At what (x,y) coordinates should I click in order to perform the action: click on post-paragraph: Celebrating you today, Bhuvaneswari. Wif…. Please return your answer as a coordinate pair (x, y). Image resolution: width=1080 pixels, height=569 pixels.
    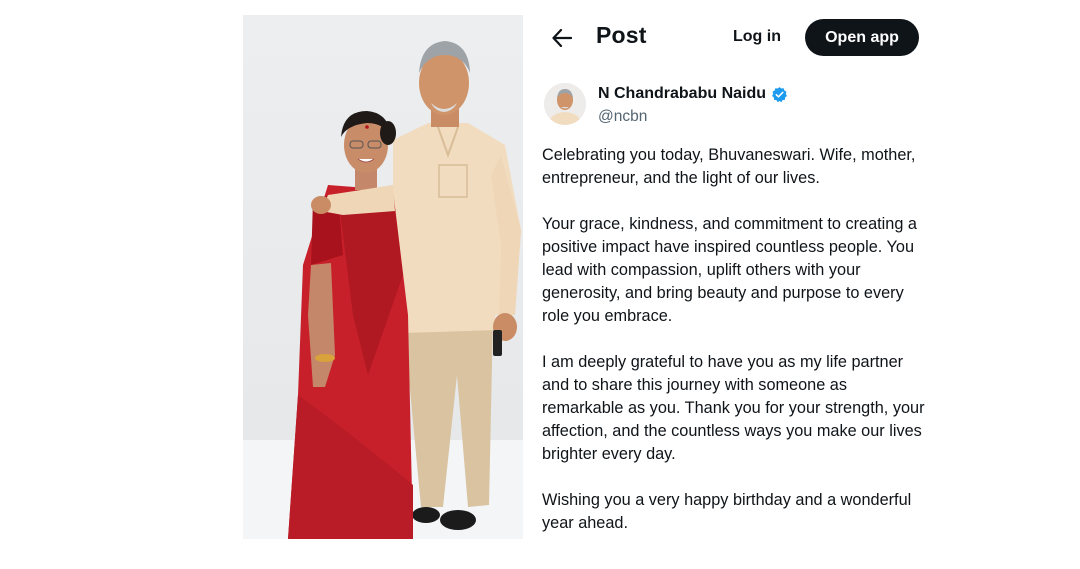
    Looking at the image, I should click on (729, 166).